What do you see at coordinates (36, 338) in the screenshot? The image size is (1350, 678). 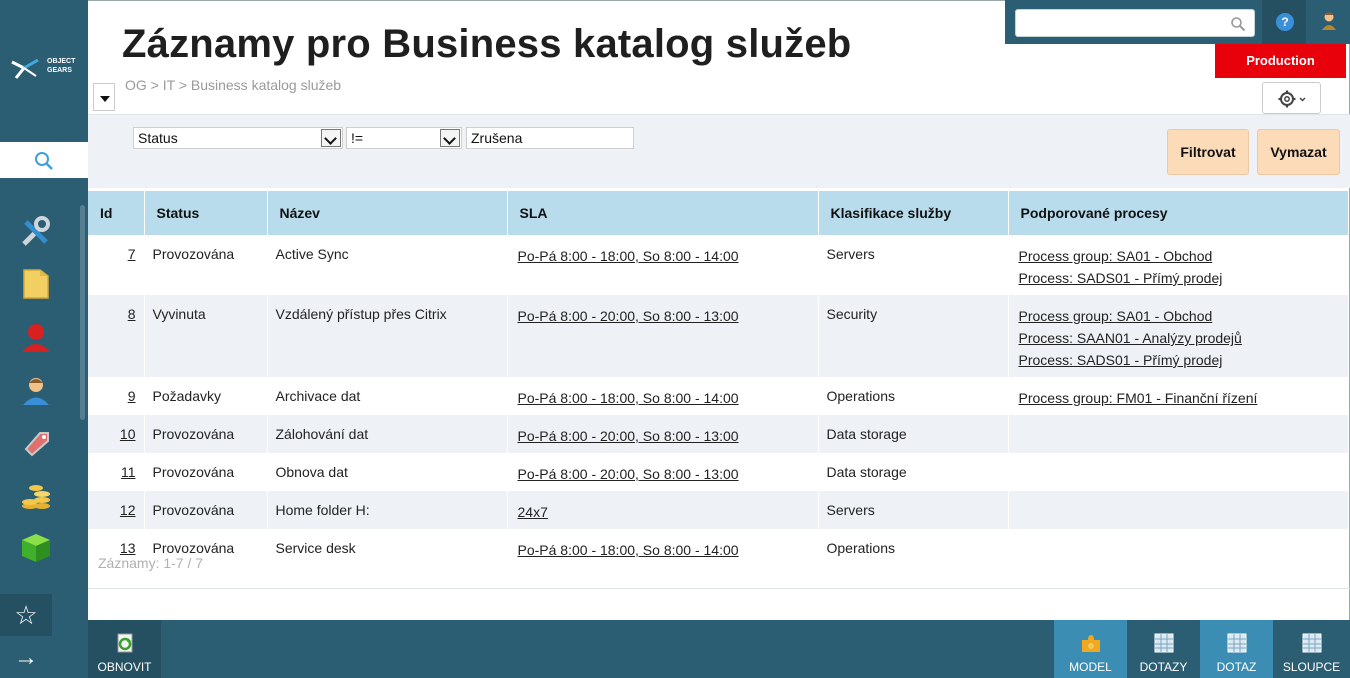 I see `user-red-icon` at bounding box center [36, 338].